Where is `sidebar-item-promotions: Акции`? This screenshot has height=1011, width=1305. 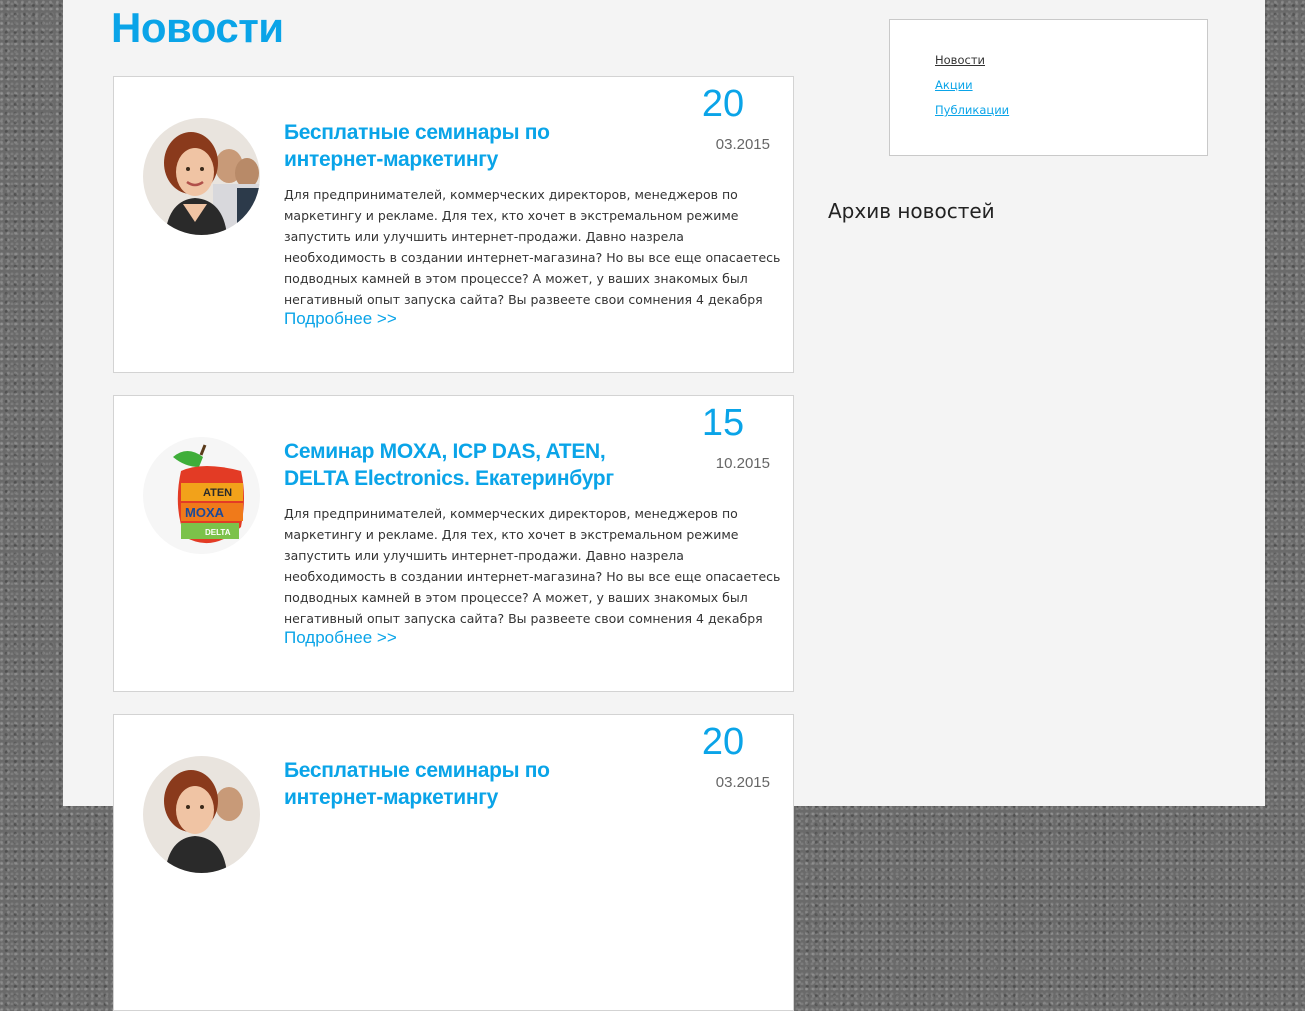 sidebar-item-promotions: Акции is located at coordinates (972, 86).